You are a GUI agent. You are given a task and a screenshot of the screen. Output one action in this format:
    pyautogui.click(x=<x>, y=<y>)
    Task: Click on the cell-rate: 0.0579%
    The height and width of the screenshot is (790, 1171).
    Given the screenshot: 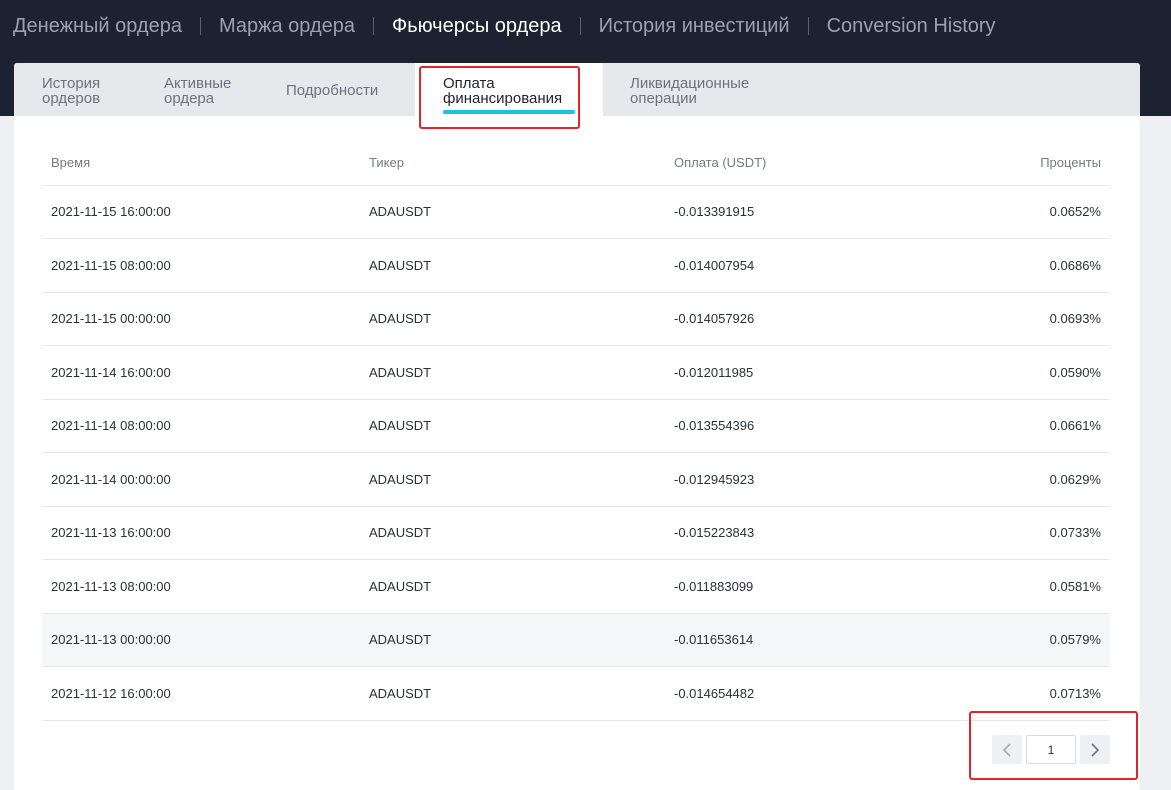 What is the action you would take?
    pyautogui.click(x=1000, y=640)
    